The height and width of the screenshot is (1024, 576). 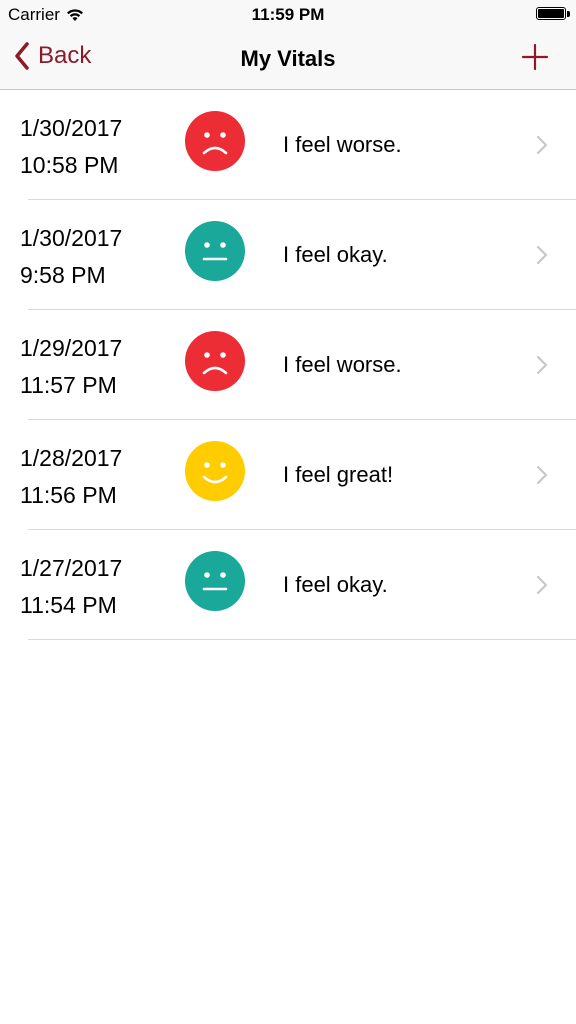 What do you see at coordinates (215, 471) in the screenshot?
I see `happy-face-icon` at bounding box center [215, 471].